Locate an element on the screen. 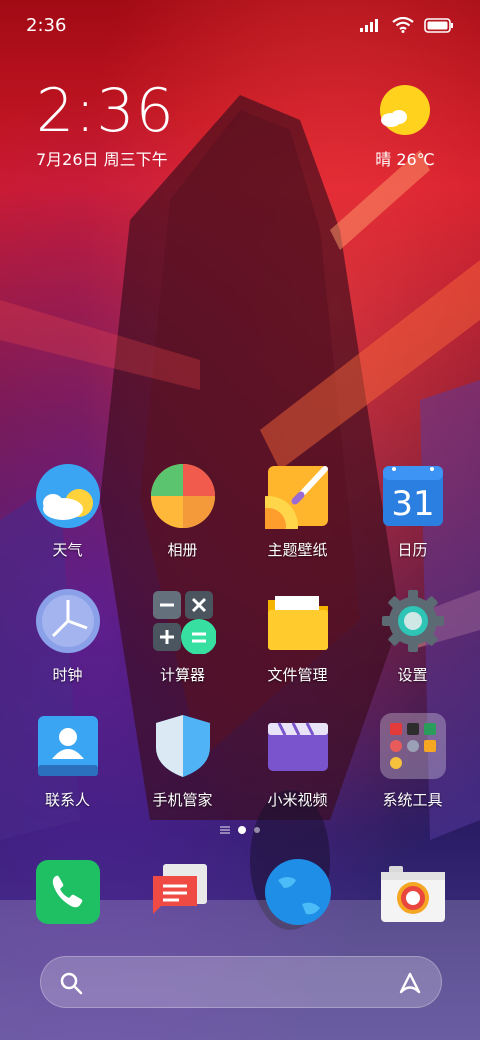  app-label: 联系人 is located at coordinates (67, 800).